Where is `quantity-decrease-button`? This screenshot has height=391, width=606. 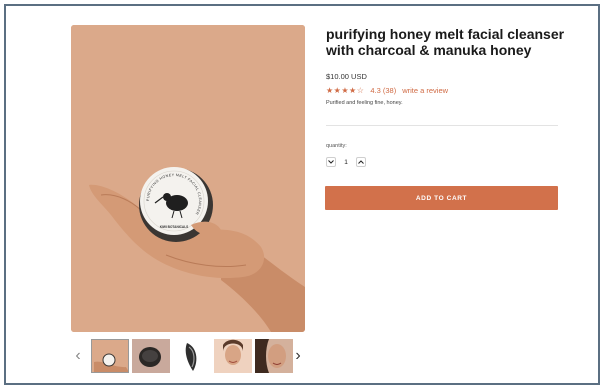
quantity-decrease-button is located at coordinates (331, 162).